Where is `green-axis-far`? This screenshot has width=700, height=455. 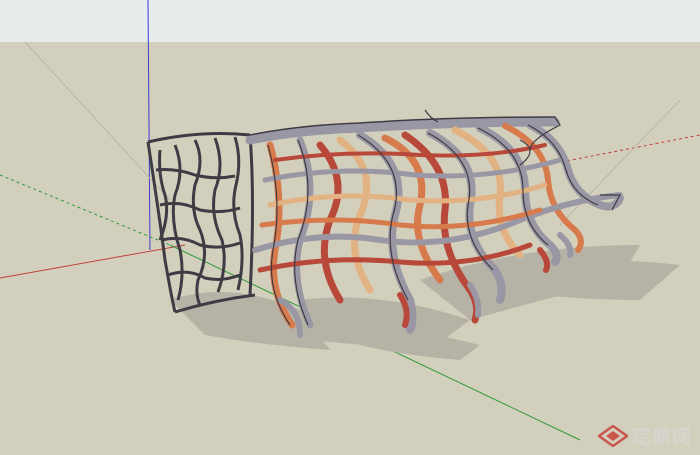 green-axis-far is located at coordinates (85, 210).